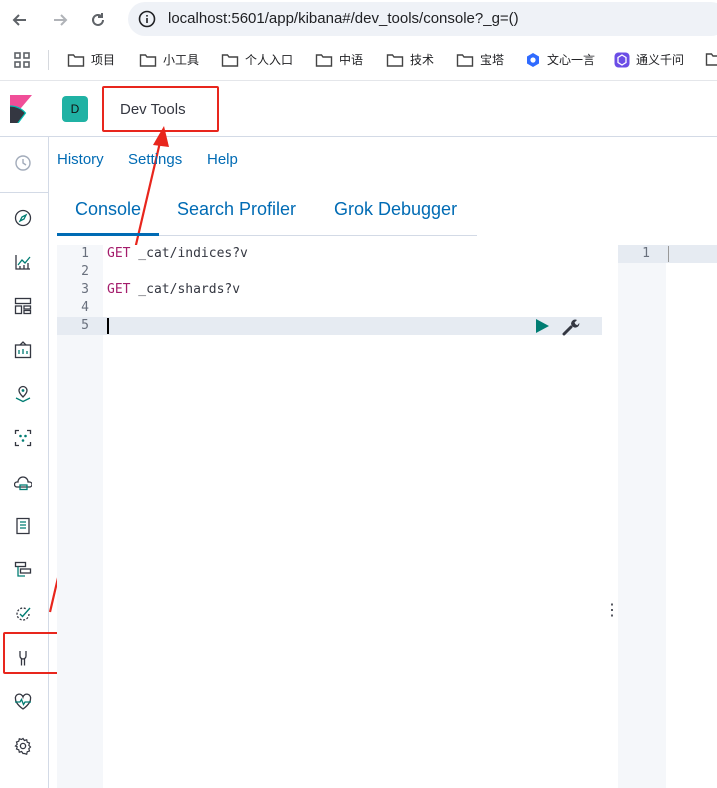  I want to click on line-number: 5, so click(85, 325).